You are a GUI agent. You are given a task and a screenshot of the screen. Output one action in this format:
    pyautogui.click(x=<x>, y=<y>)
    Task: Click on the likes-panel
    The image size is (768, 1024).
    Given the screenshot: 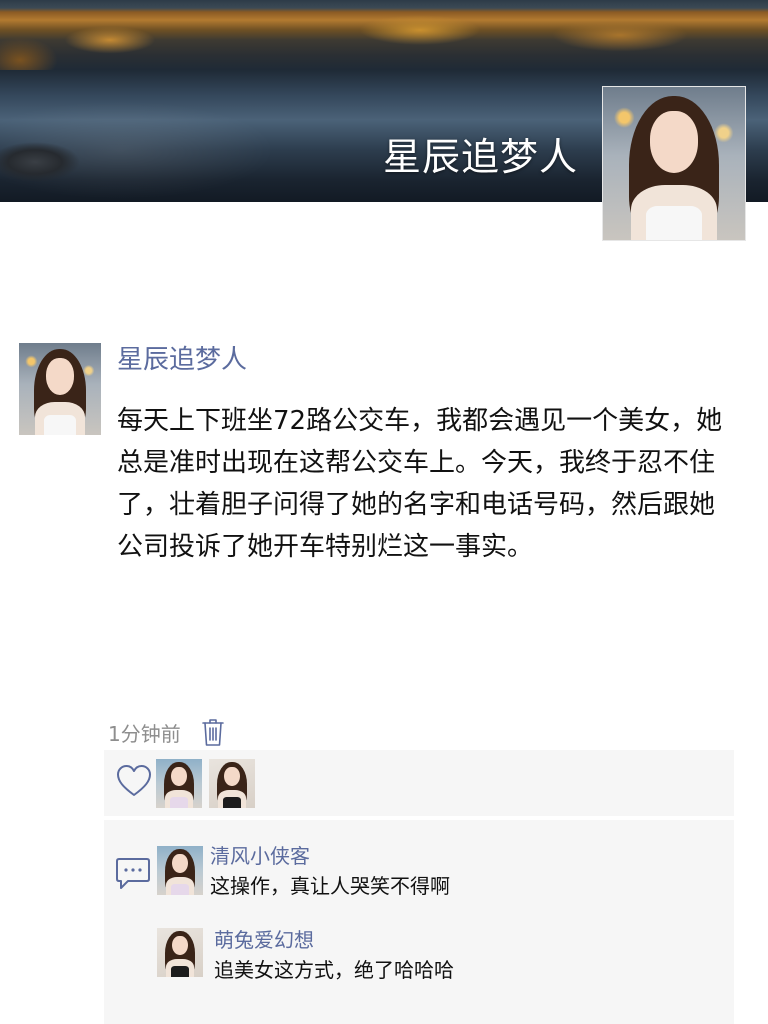 What is the action you would take?
    pyautogui.click(x=419, y=783)
    